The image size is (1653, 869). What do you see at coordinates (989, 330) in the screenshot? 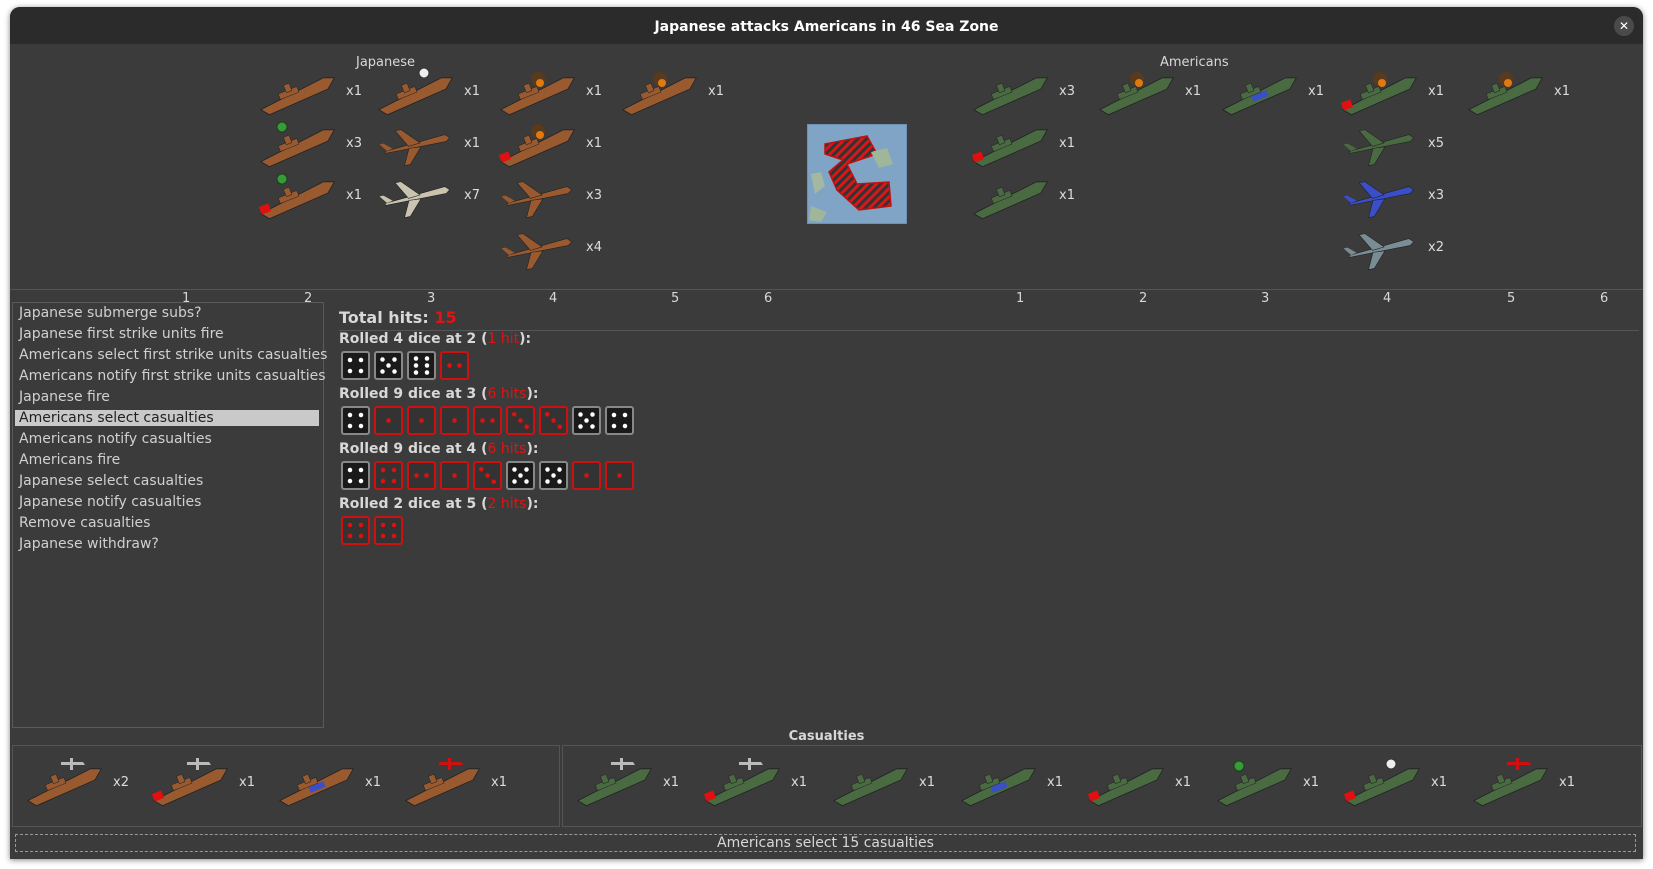
I see `divider` at bounding box center [989, 330].